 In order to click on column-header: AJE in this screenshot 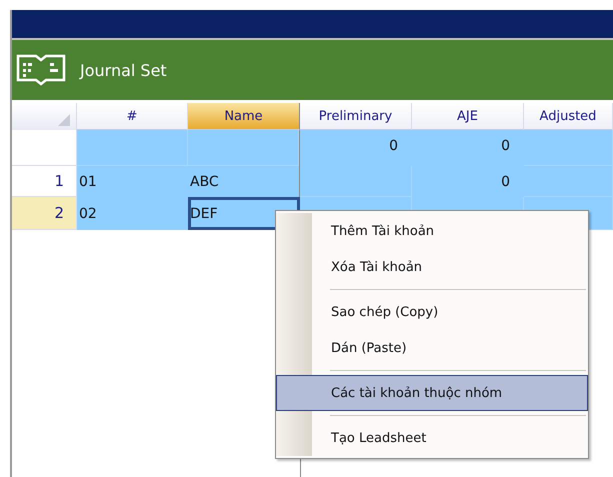, I will do `click(468, 116)`.